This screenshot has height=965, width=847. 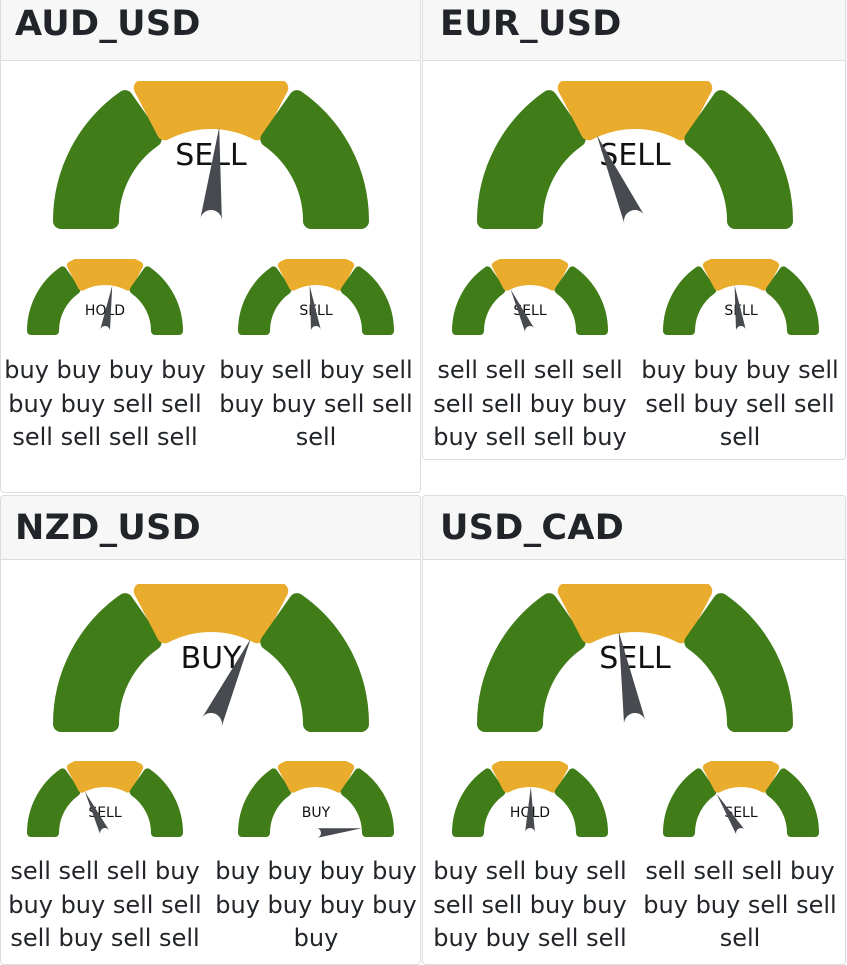 I want to click on card-header: AUD_USD, so click(x=210, y=30).